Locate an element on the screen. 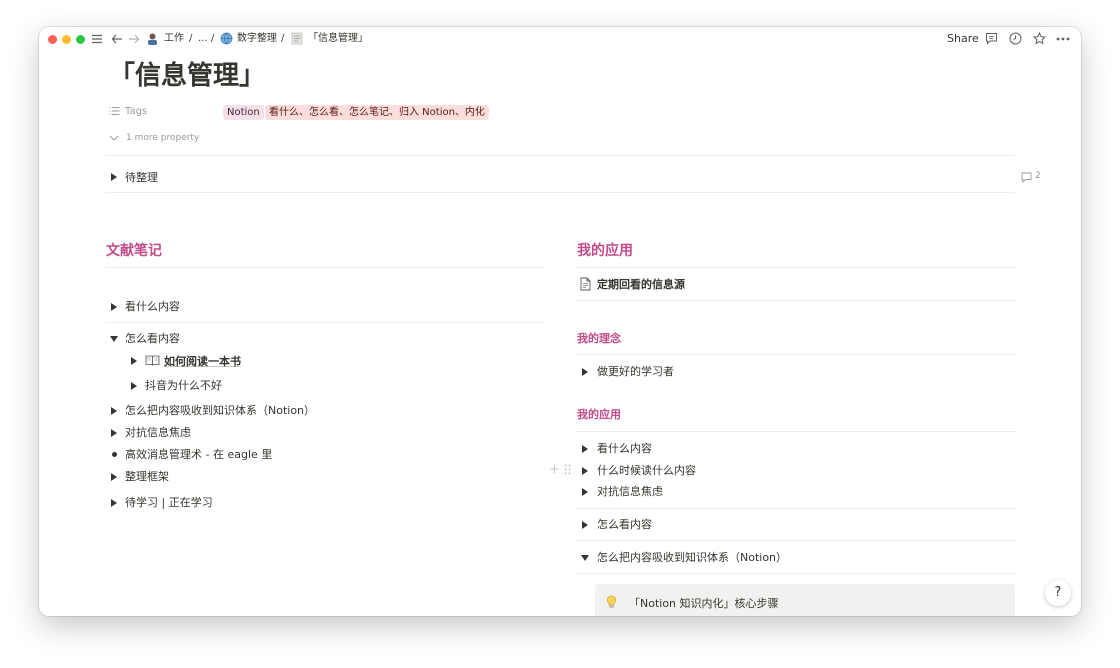 This screenshot has height=668, width=1120. help-label: ? is located at coordinates (1058, 592).